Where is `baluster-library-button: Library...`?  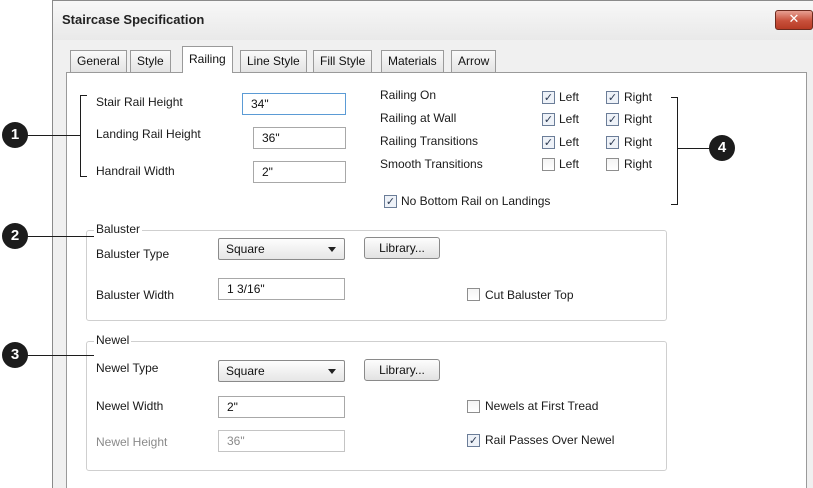
baluster-library-button: Library... is located at coordinates (402, 248).